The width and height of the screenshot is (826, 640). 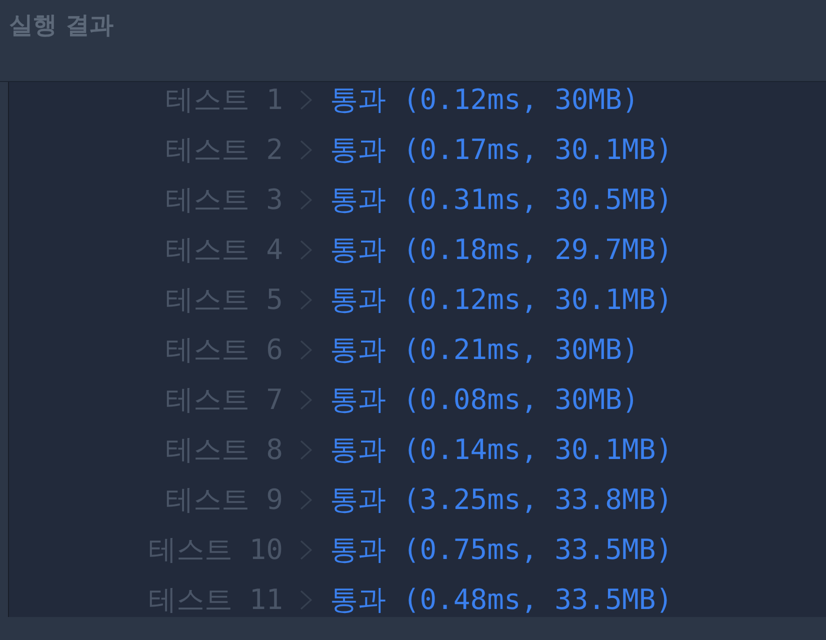 What do you see at coordinates (484, 400) in the screenshot?
I see `test-result: 통과 (0.08ms, 30MB)` at bounding box center [484, 400].